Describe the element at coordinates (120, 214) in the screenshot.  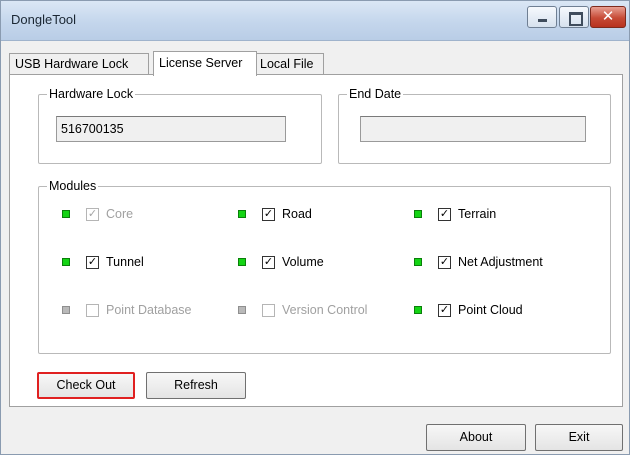
I see `module-label: Core` at that location.